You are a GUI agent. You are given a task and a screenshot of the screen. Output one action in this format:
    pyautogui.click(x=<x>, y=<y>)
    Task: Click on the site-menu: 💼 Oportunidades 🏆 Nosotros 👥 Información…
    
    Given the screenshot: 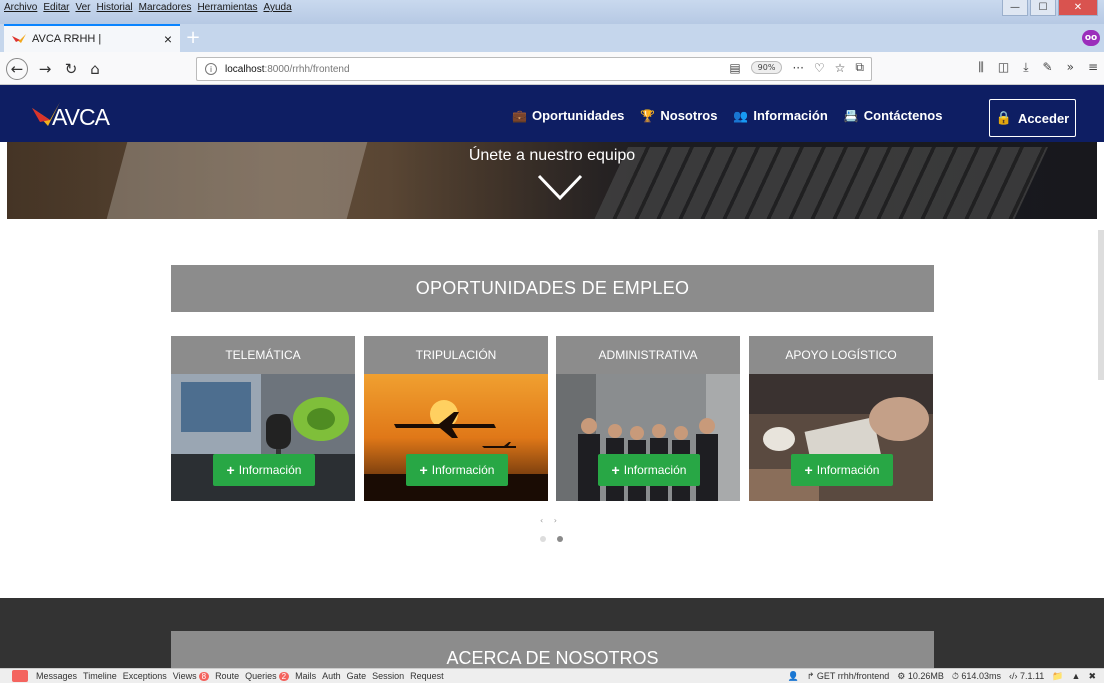 What is the action you would take?
    pyautogui.click(x=727, y=115)
    